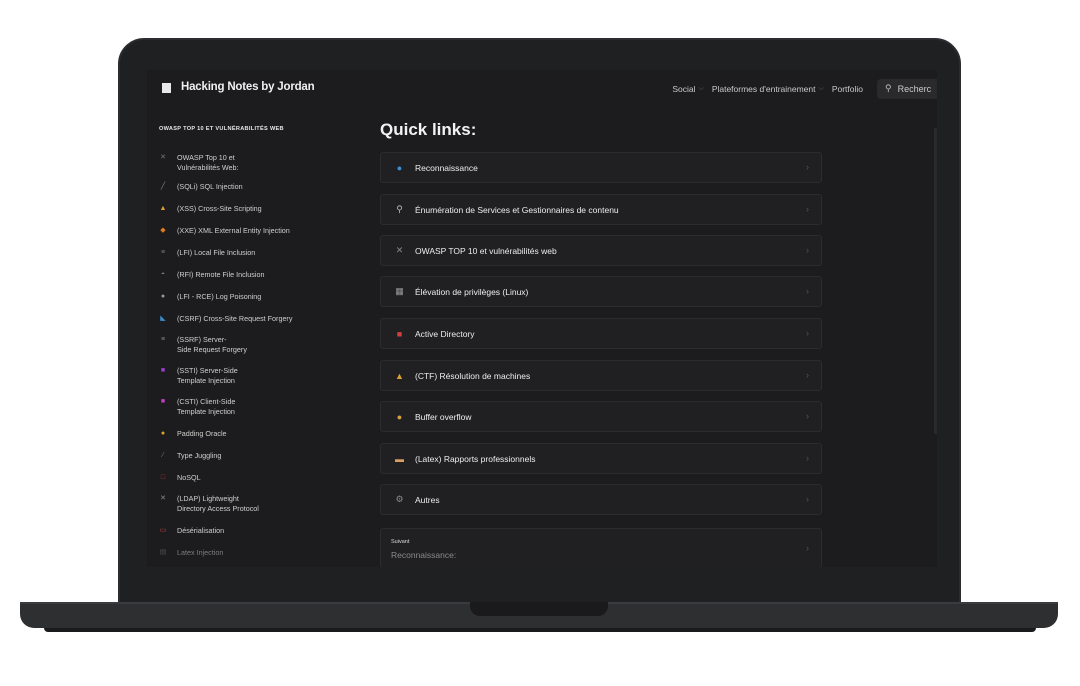 The height and width of the screenshot is (686, 1080). Describe the element at coordinates (427, 499) in the screenshot. I see `quick-link-label: Autres` at that location.